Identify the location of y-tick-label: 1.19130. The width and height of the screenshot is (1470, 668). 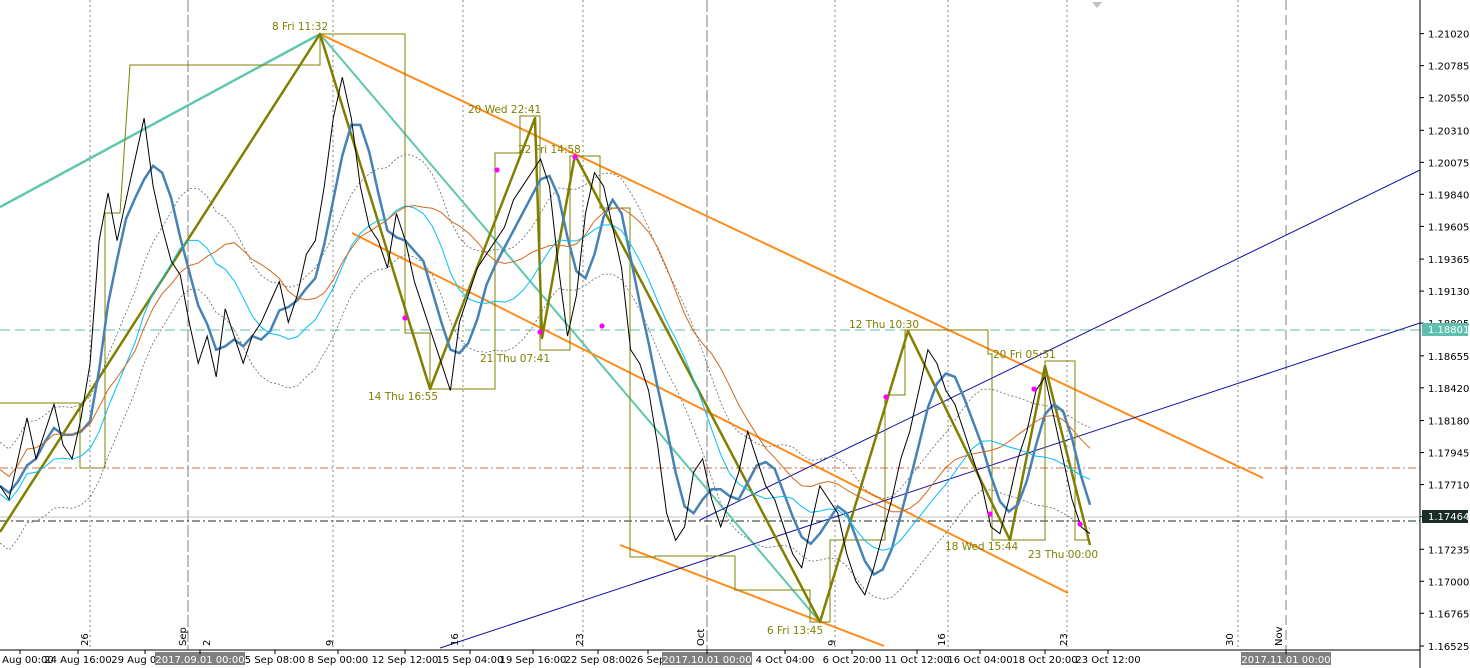
(1448, 292).